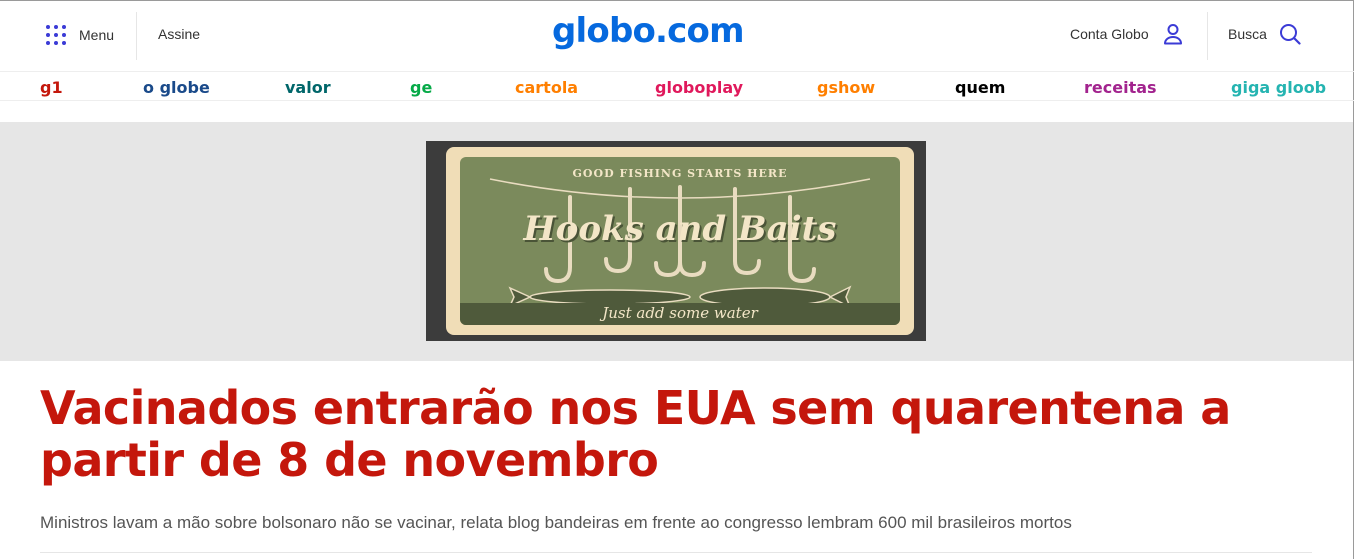  Describe the element at coordinates (546, 87) in the screenshot. I see `nav-item-cartola: cartola` at that location.